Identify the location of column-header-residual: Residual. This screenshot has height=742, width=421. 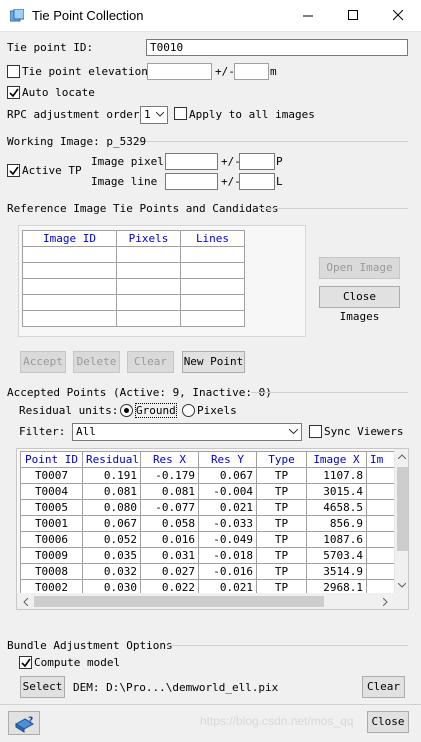
(111, 459).